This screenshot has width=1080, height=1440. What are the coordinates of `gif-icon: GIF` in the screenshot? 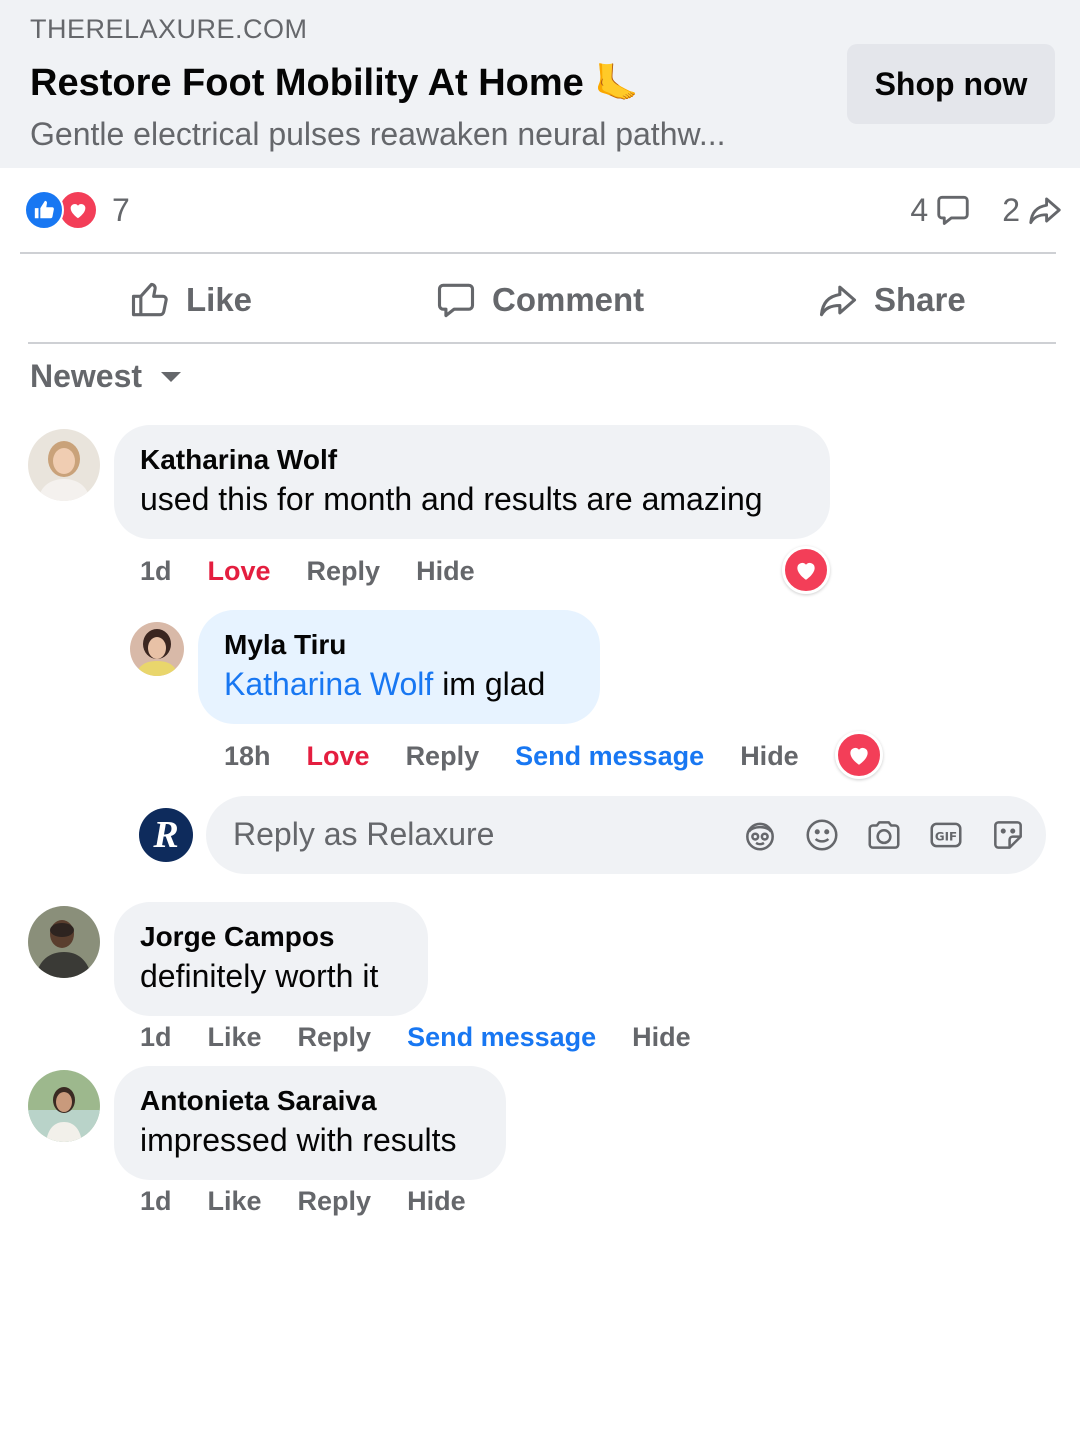 It's located at (946, 835).